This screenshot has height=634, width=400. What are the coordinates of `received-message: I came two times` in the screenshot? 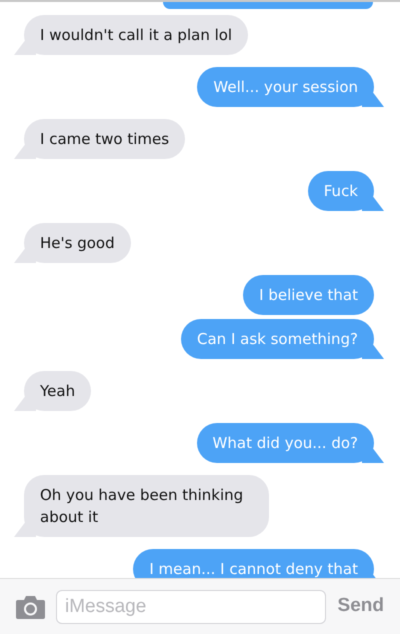 It's located at (100, 139).